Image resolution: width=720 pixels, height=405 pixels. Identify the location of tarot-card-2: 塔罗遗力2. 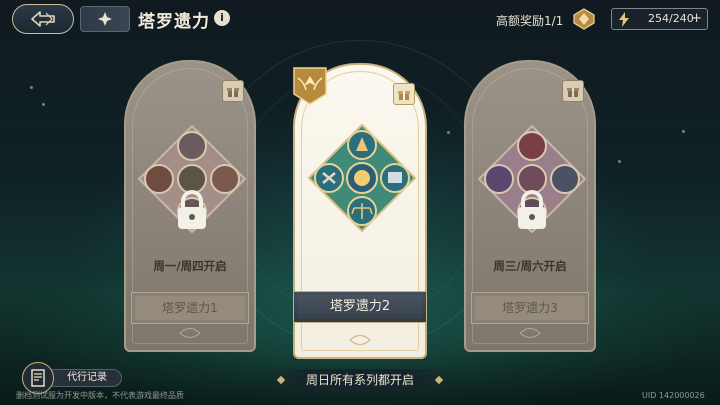
(360, 211).